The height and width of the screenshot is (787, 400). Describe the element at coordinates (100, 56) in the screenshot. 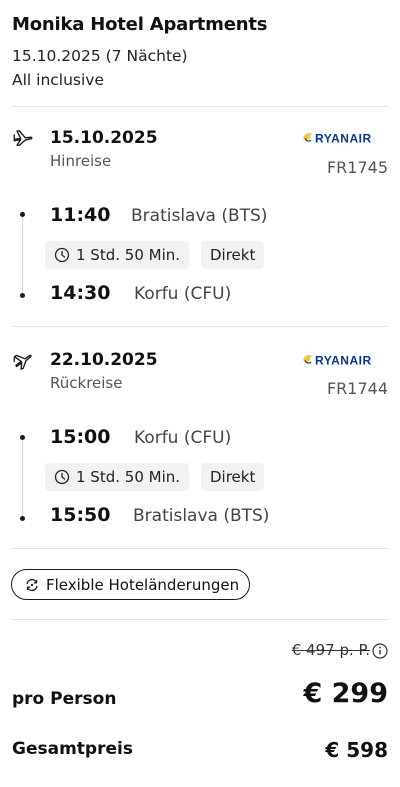

I see `hotel-dates: 15.10.2025 (7 Nächte)` at that location.